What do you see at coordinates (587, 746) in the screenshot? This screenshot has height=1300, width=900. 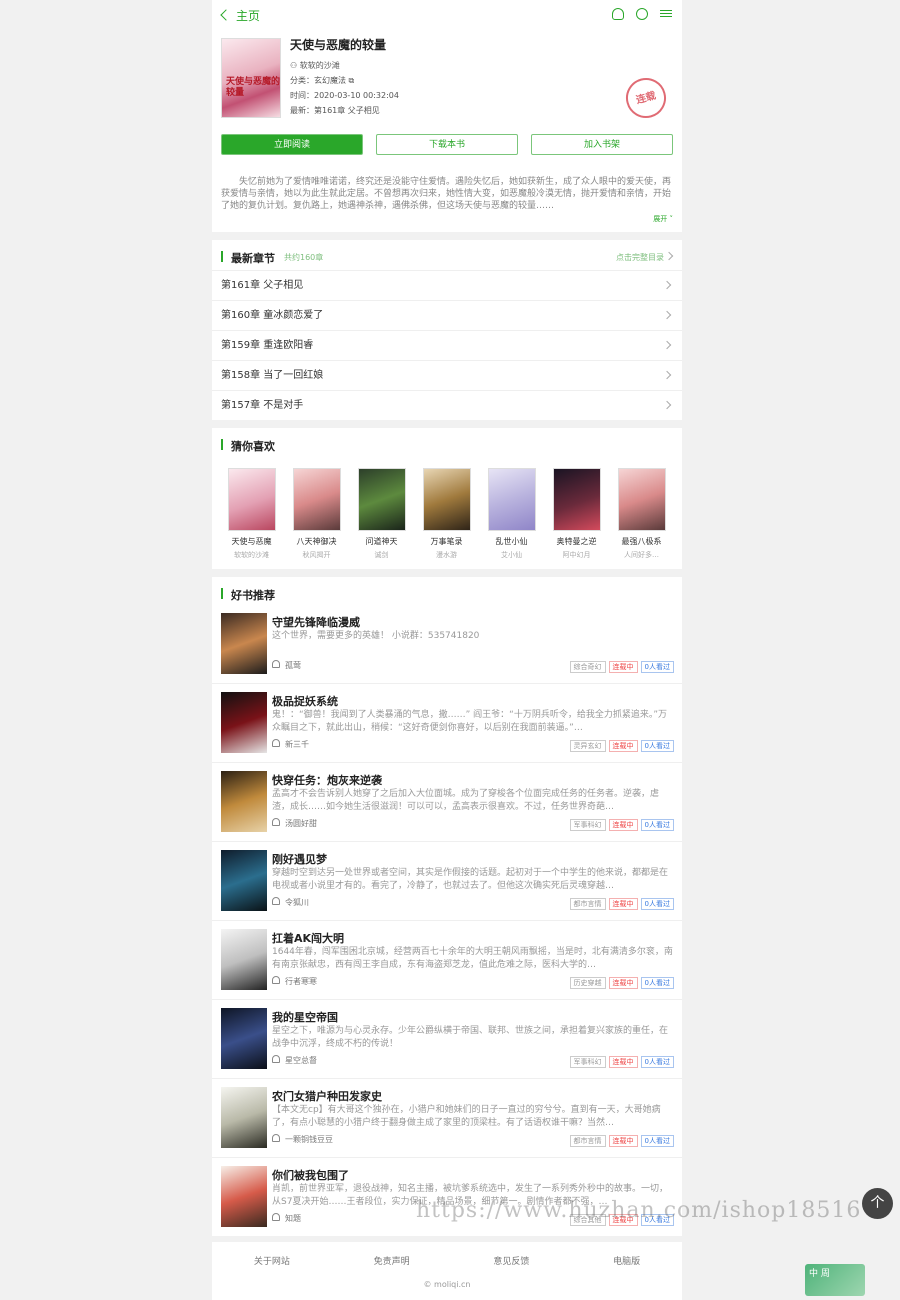 I see `category-tag: 灵异玄幻` at bounding box center [587, 746].